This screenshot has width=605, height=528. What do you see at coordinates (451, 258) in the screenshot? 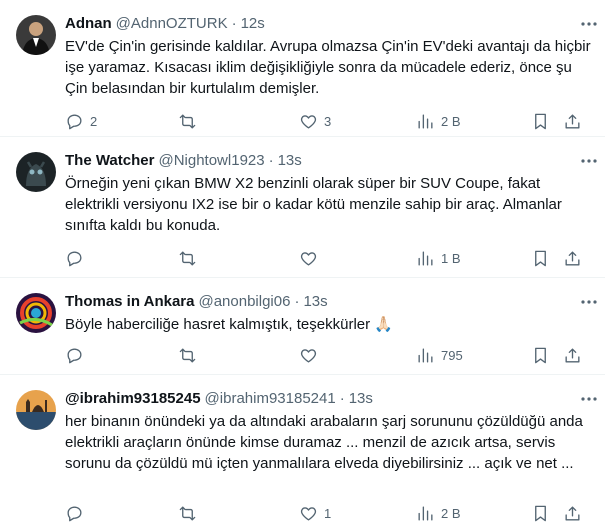
I see `views-count: 1 B` at bounding box center [451, 258].